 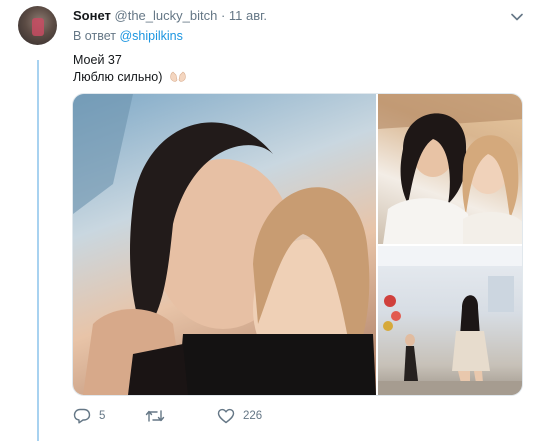 What do you see at coordinates (150, 36) in the screenshot?
I see `reply-handle-link: @shipilkins` at bounding box center [150, 36].